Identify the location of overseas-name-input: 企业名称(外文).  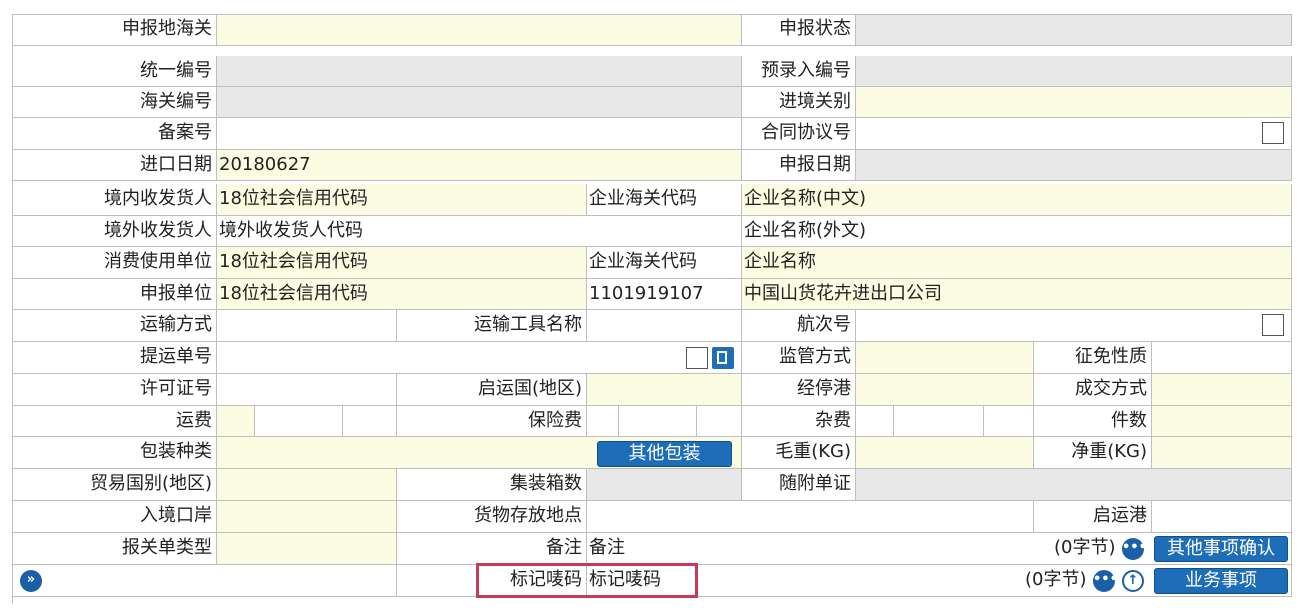
(1017, 231).